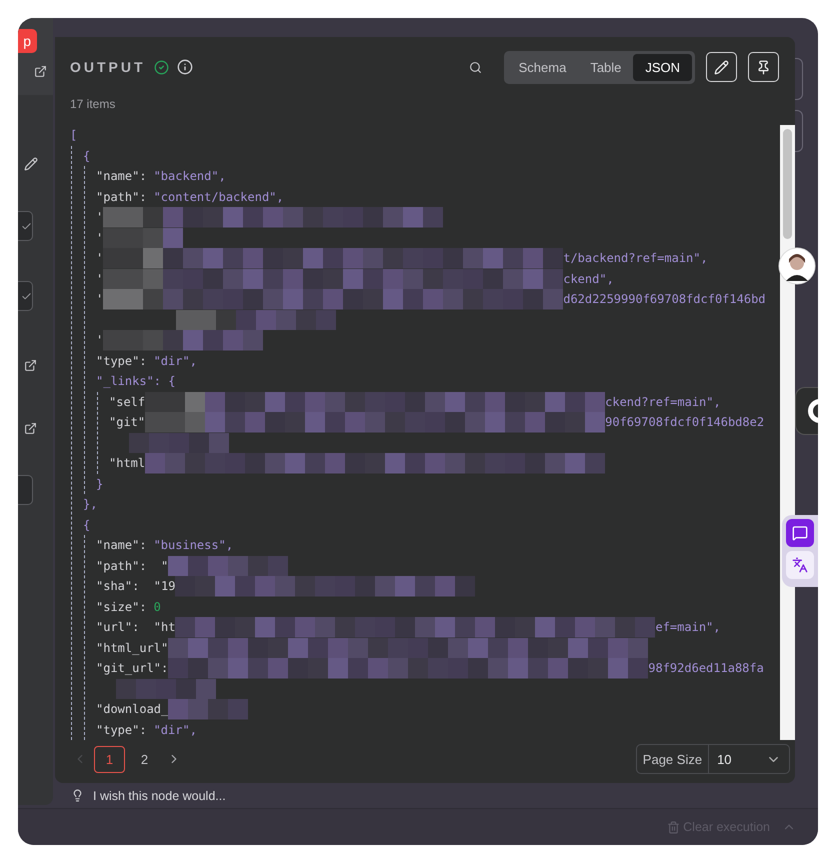 The height and width of the screenshot is (865, 837). Describe the element at coordinates (27, 41) in the screenshot. I see `run-button: p` at that location.